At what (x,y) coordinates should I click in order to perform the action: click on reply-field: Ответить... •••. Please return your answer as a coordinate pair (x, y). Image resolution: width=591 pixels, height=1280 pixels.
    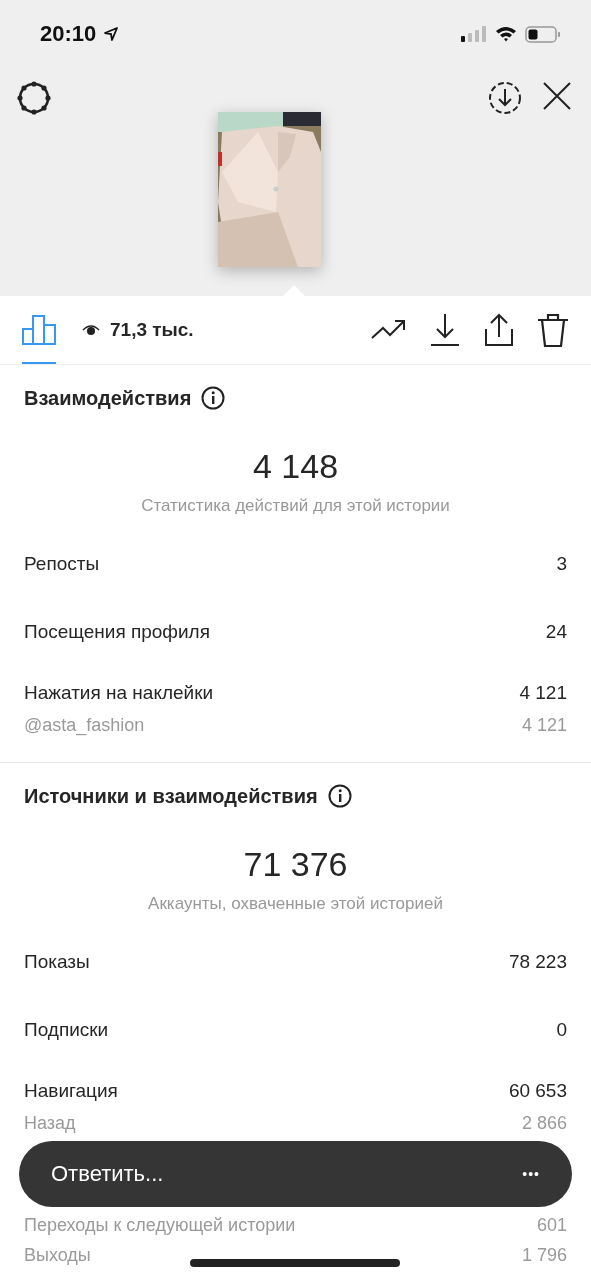
    Looking at the image, I should click on (295, 1174).